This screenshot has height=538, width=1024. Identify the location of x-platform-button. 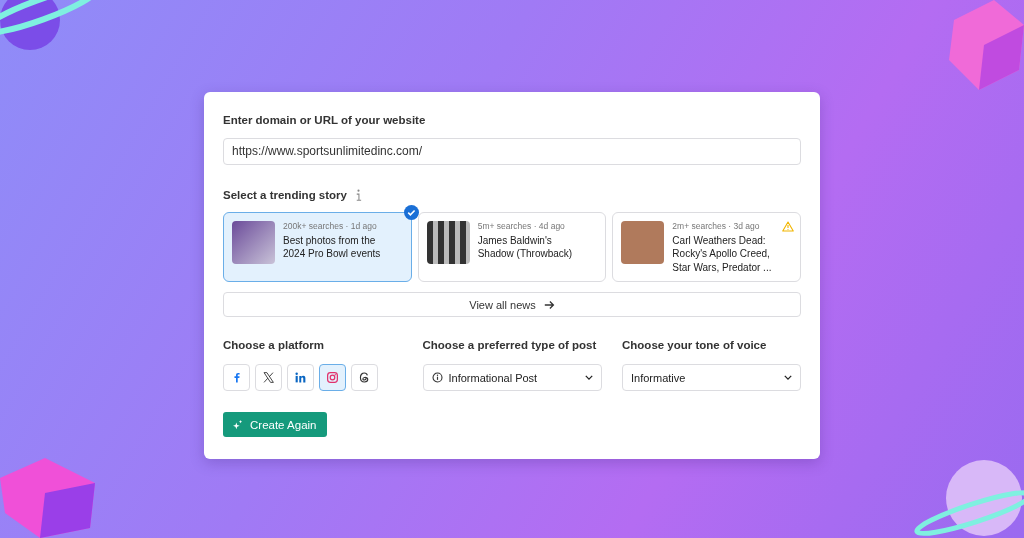
(268, 378).